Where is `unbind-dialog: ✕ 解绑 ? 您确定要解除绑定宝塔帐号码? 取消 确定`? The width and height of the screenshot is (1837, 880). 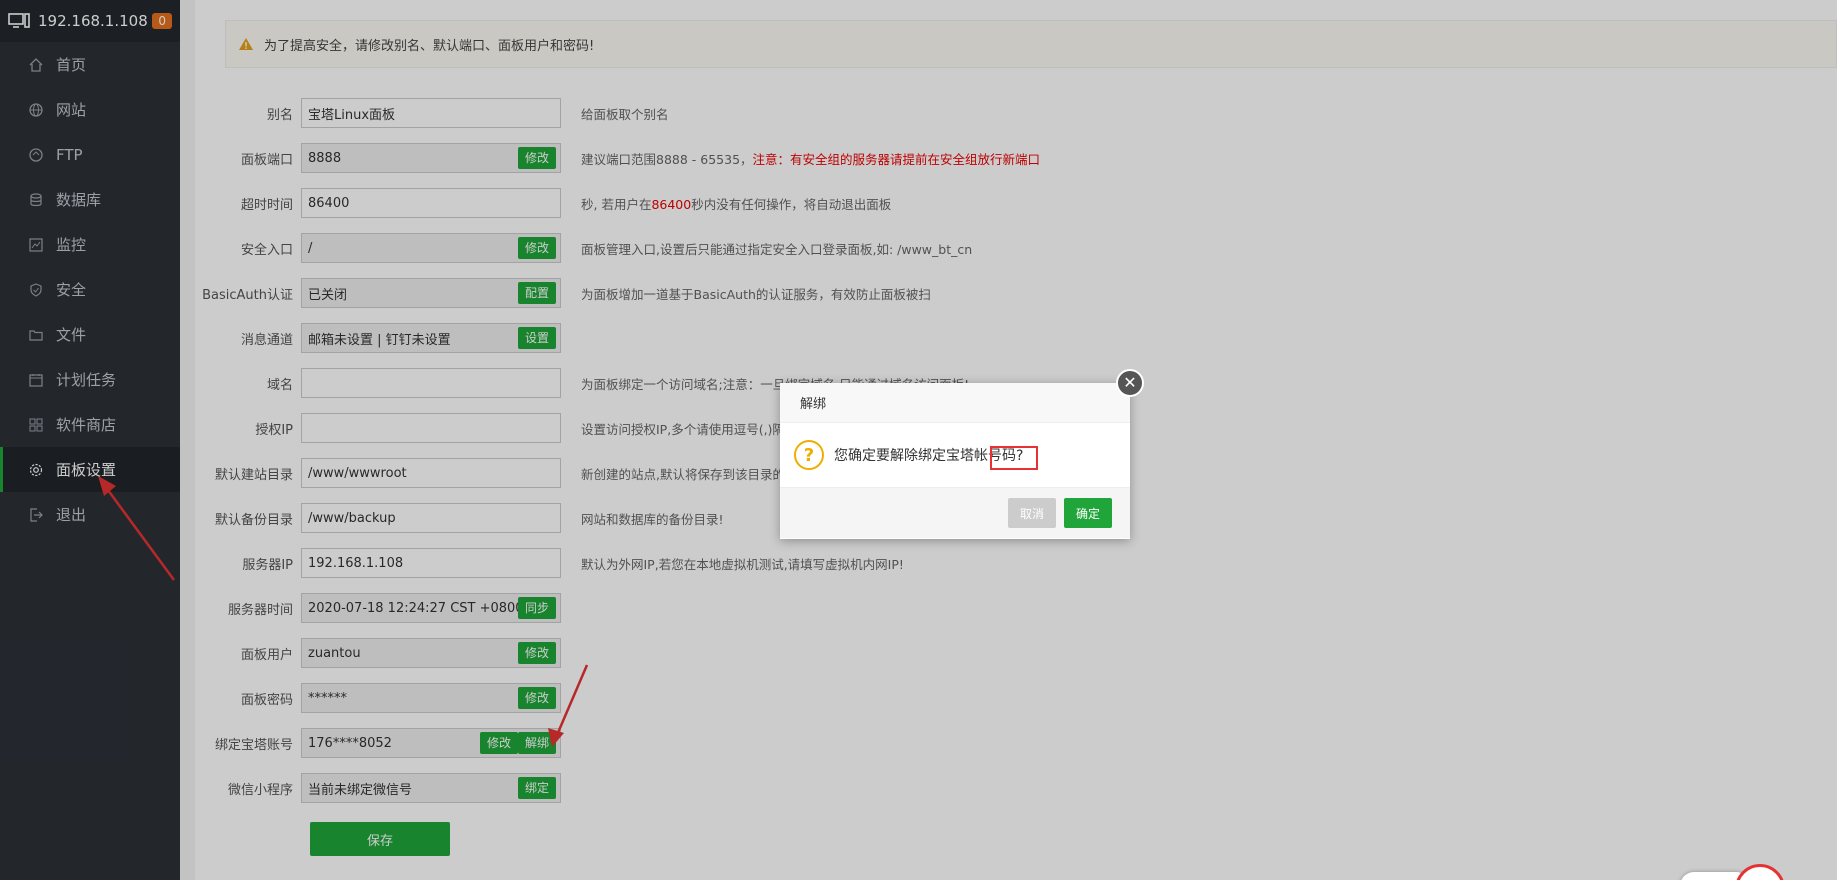 unbind-dialog: ✕ 解绑 ? 您确定要解除绑定宝塔帐号码? 取消 确定 is located at coordinates (962, 454).